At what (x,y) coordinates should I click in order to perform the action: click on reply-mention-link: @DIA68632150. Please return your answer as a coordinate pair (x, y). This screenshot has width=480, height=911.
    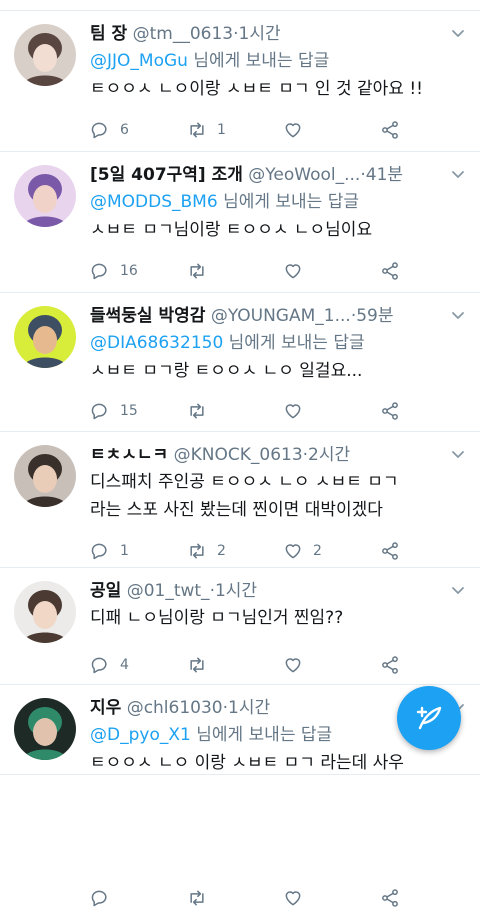
    Looking at the image, I should click on (156, 343).